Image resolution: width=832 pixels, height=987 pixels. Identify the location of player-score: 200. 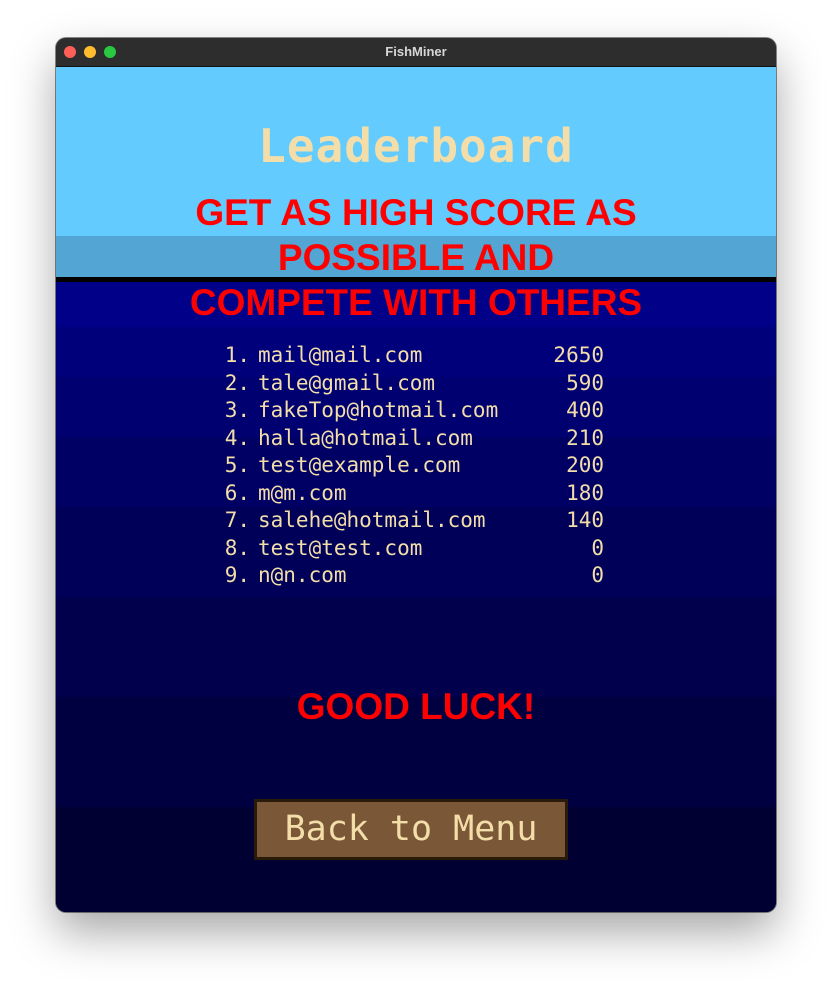
(585, 465).